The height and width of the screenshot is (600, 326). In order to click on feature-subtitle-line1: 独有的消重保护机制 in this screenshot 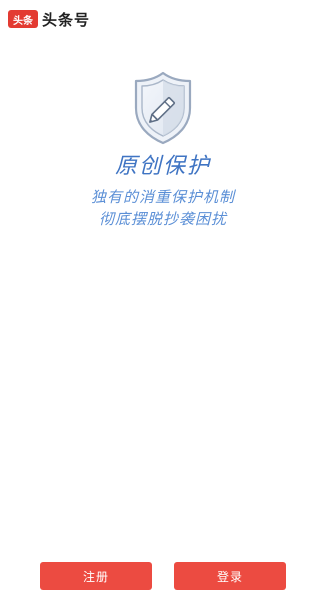, I will do `click(162, 197)`.